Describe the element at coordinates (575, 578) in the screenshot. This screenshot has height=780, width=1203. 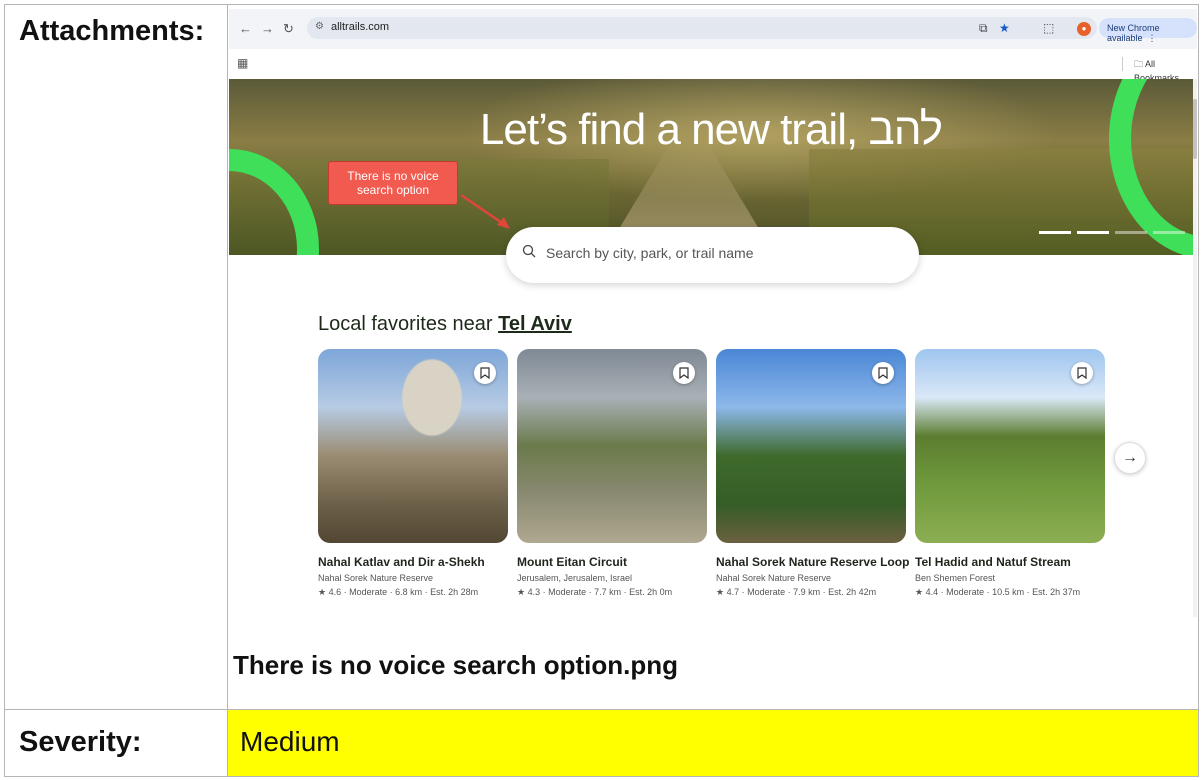
I see `trail-location: Jerusalem, Jerusalem, Israel` at that location.